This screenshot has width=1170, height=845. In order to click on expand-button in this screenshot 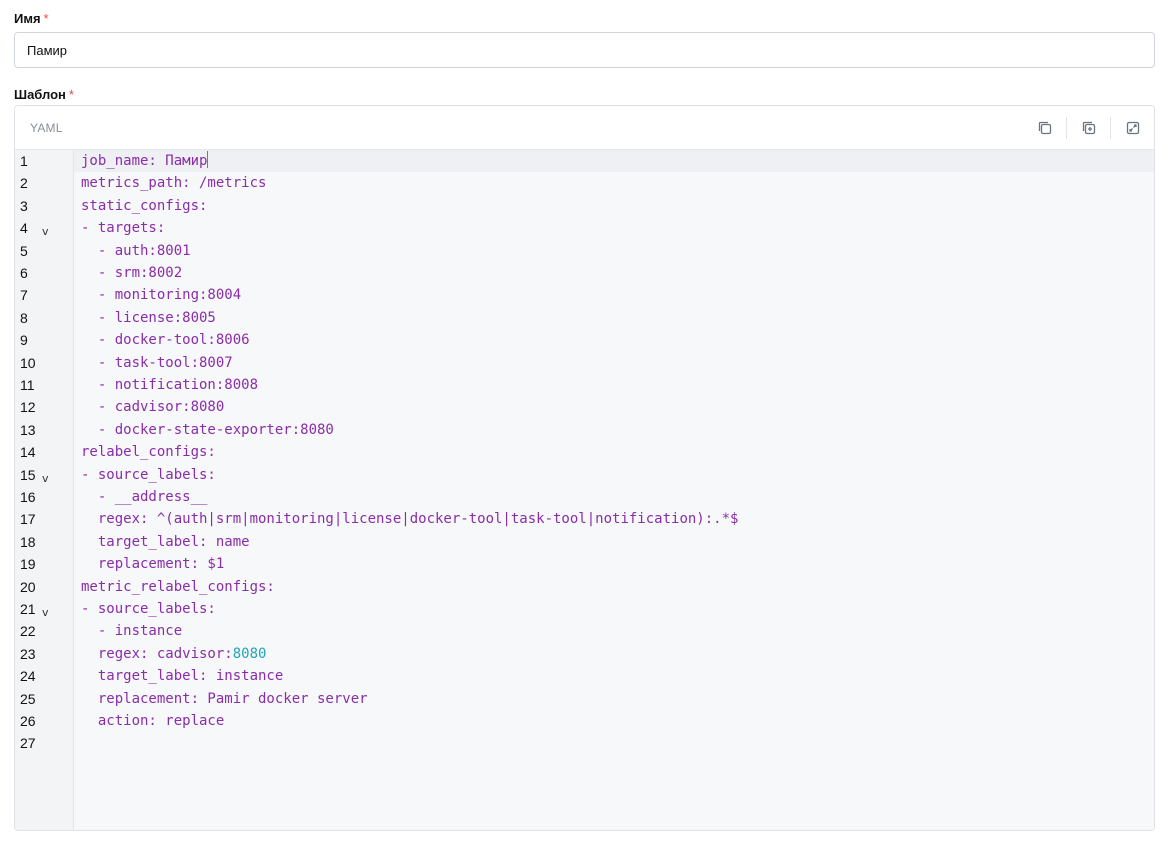, I will do `click(1132, 128)`.